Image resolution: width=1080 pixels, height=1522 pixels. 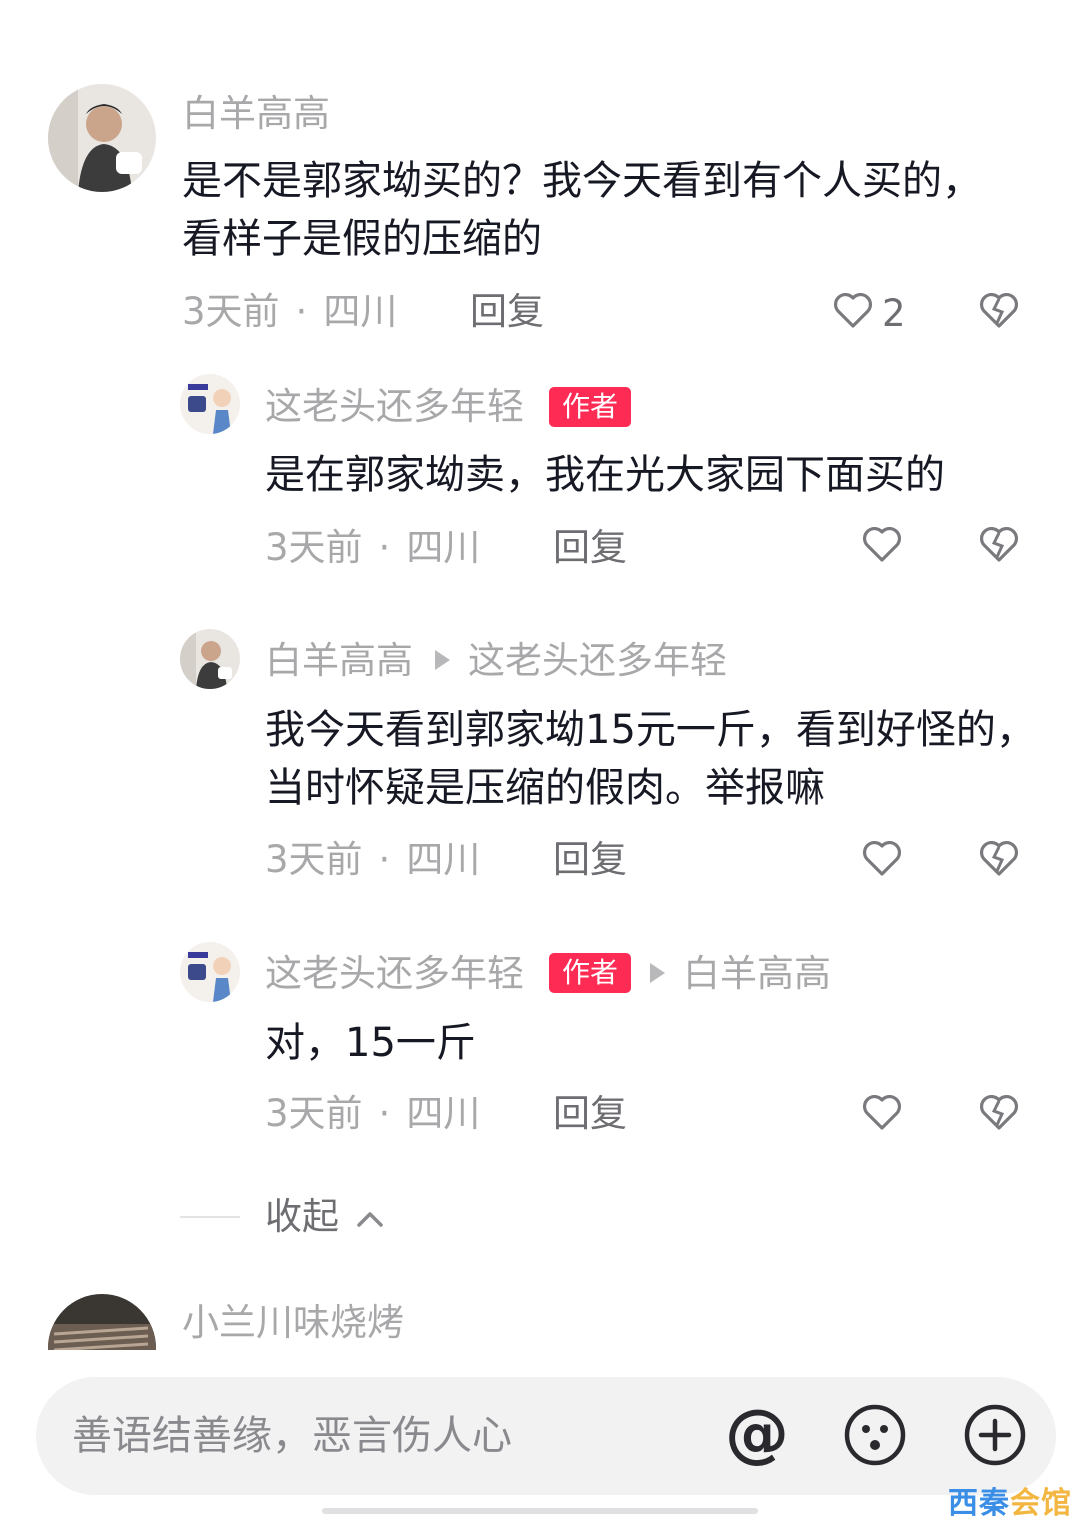 I want to click on emoji-icon, so click(x=875, y=1437).